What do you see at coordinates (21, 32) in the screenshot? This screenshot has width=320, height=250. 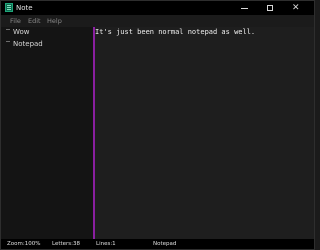 I see `note-label: Wow` at bounding box center [21, 32].